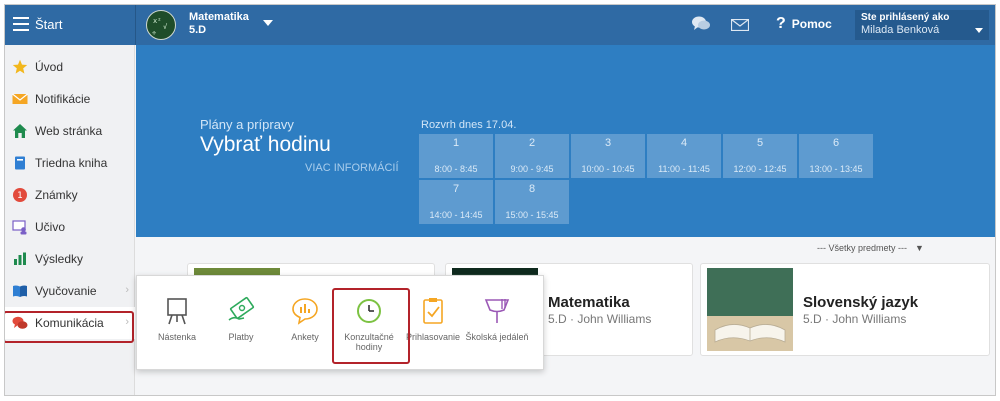  I want to click on sidebar-item-label: Notifikácie, so click(63, 99).